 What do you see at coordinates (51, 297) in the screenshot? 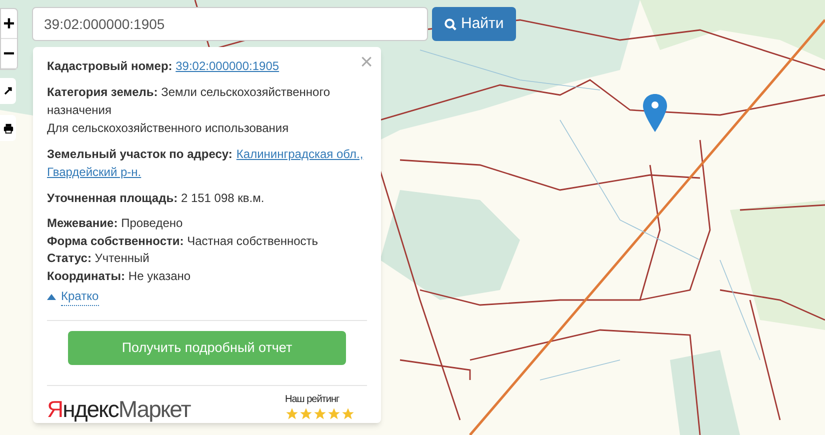
I see `caret-icon` at bounding box center [51, 297].